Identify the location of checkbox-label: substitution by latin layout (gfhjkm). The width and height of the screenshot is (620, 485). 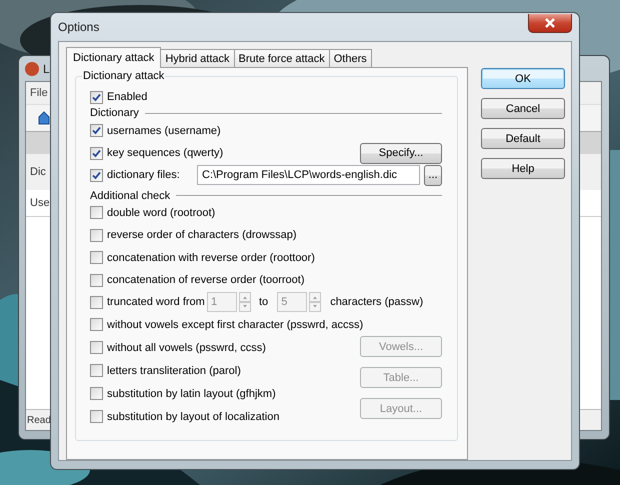
(191, 394).